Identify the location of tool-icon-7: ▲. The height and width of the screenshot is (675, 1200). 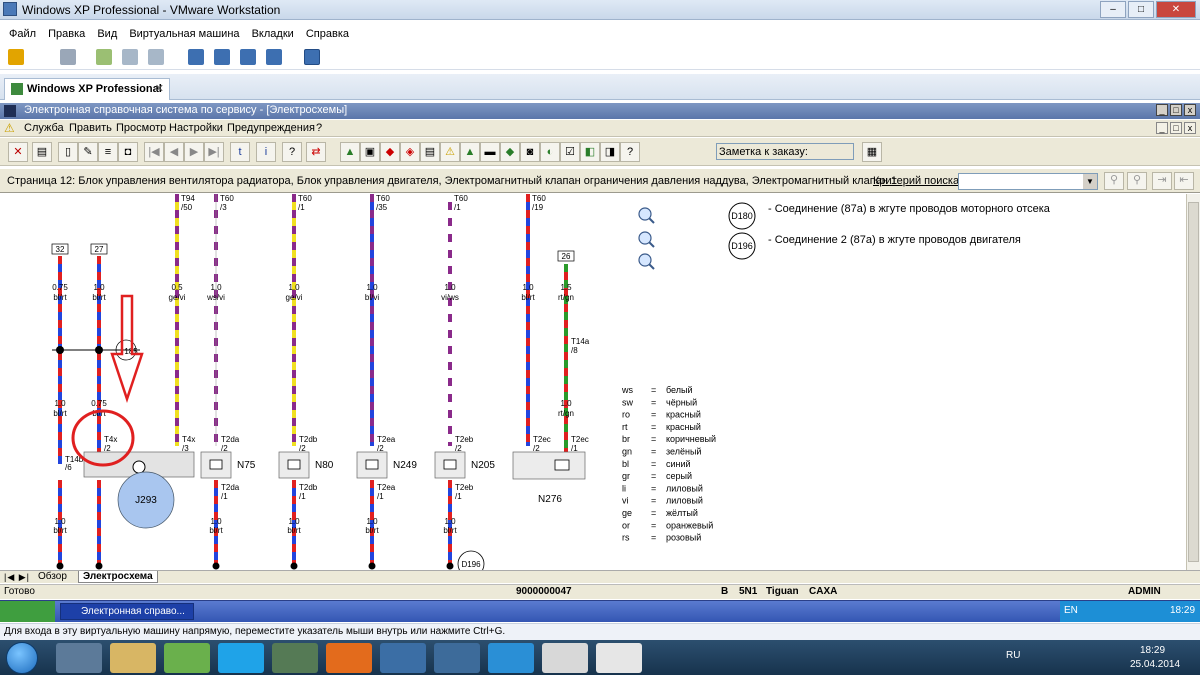
(470, 152).